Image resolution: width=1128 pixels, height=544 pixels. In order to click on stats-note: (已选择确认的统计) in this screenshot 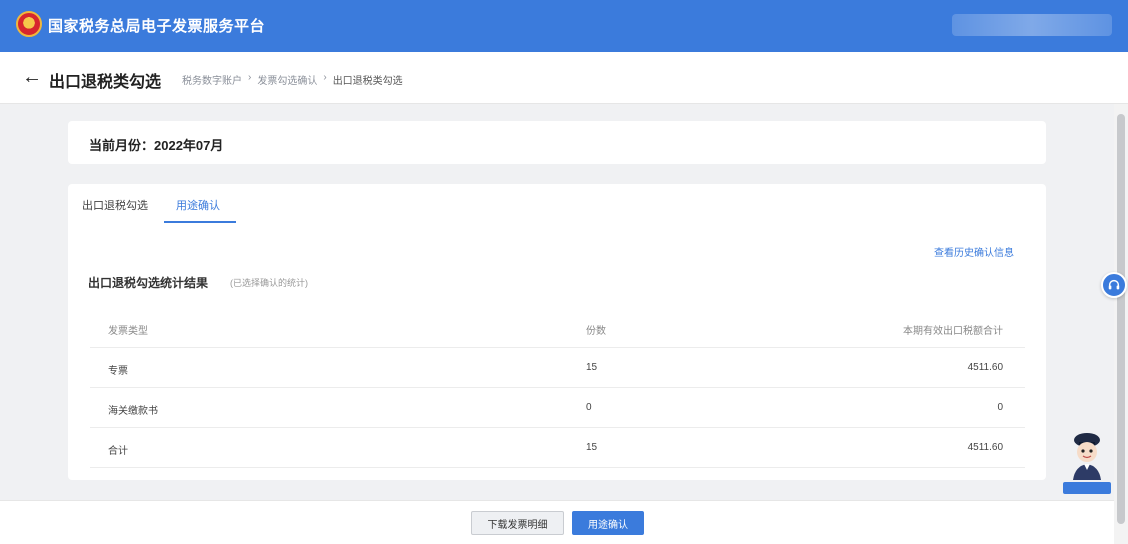, I will do `click(269, 283)`.